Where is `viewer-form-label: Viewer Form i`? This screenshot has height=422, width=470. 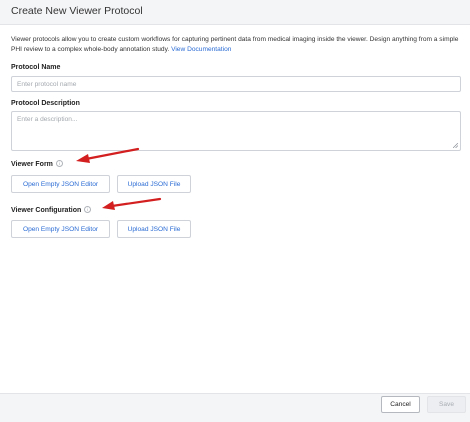
viewer-form-label: Viewer Form i is located at coordinates (37, 164).